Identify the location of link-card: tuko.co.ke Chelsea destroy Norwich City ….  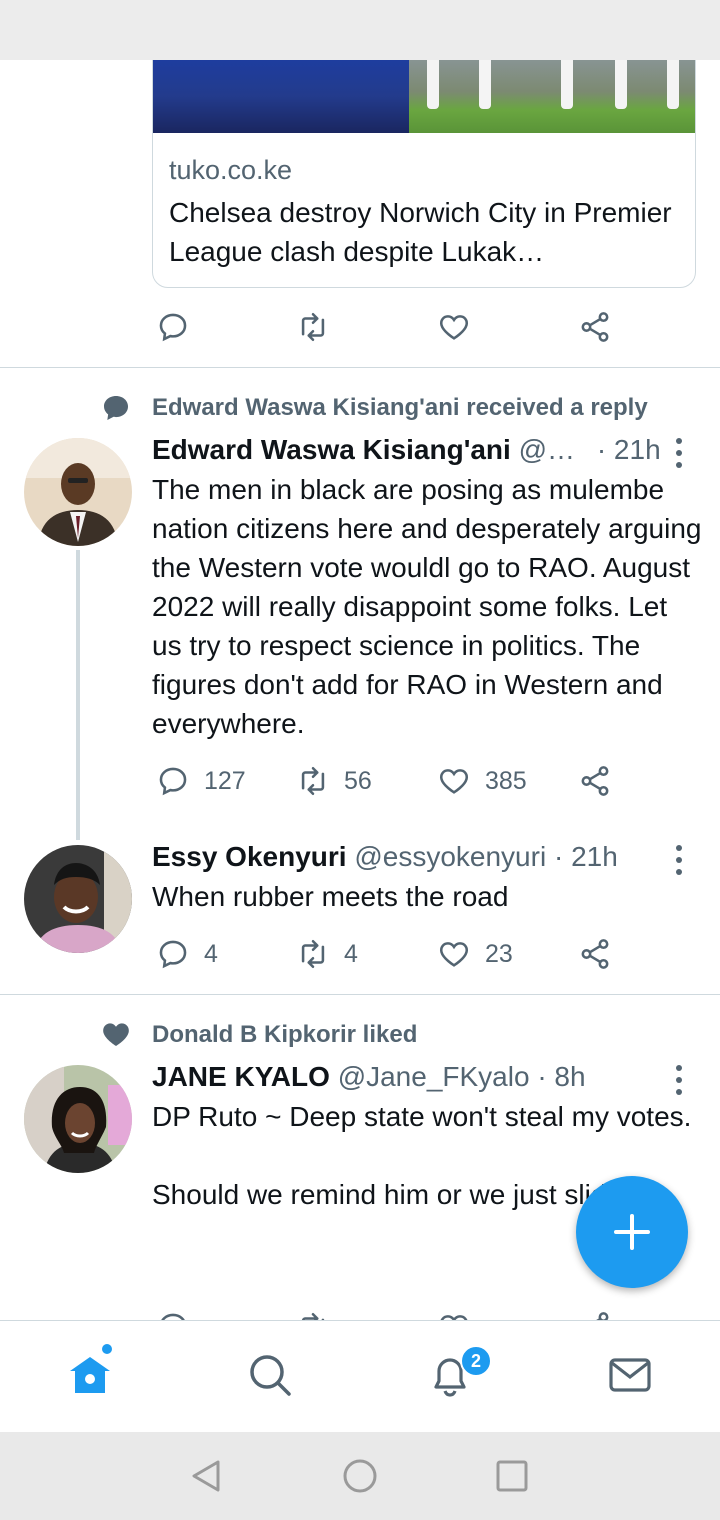
(424, 174).